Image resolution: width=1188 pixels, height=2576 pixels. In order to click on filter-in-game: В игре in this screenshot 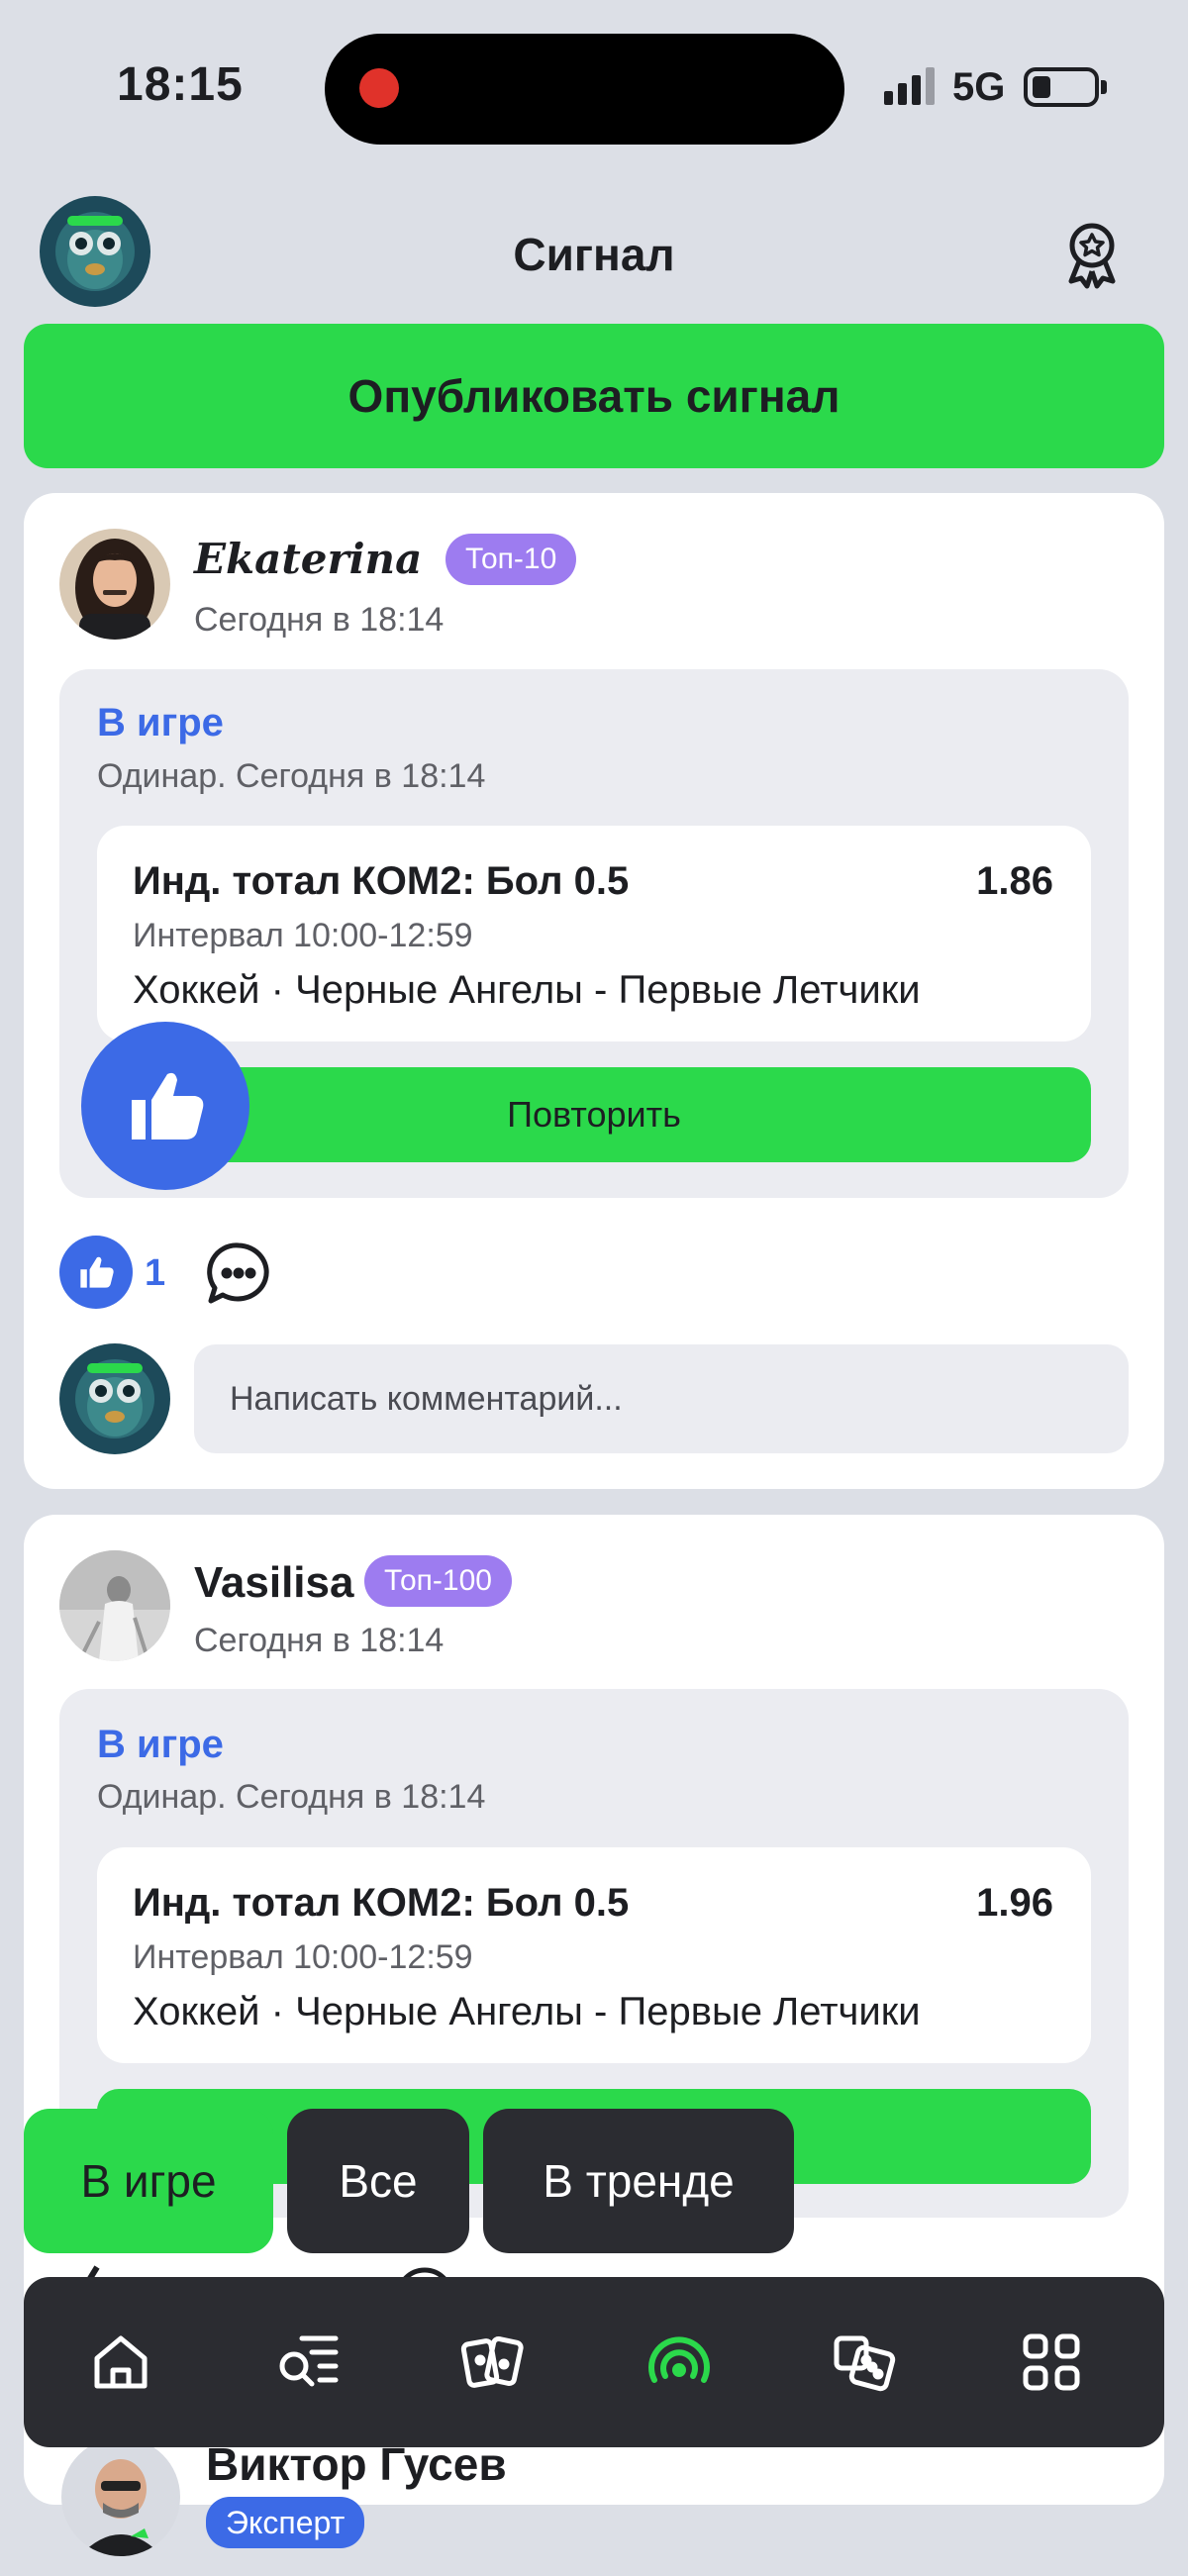, I will do `click(148, 2181)`.